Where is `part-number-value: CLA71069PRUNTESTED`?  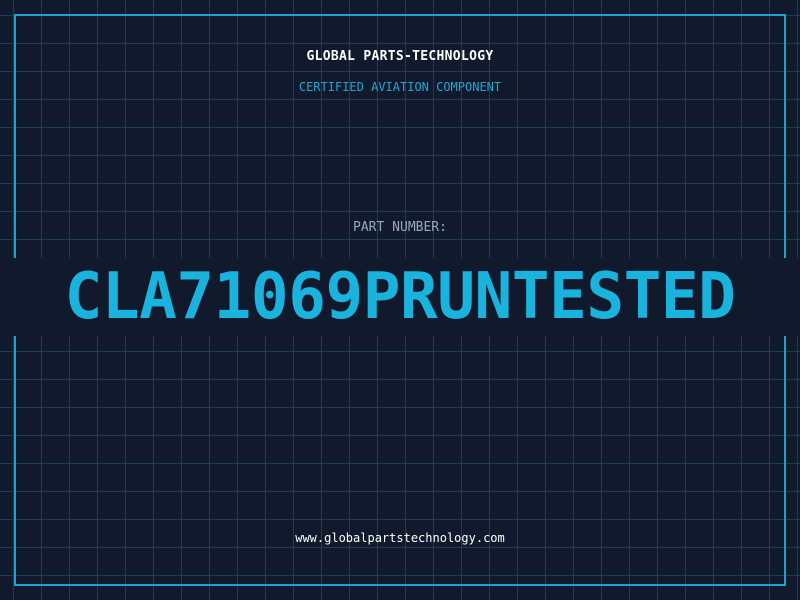 part-number-value: CLA71069PRUNTESTED is located at coordinates (400, 297).